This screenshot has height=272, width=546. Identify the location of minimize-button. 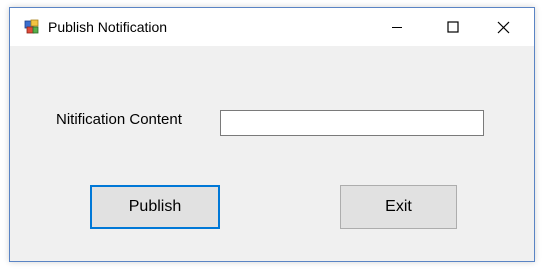
(397, 27).